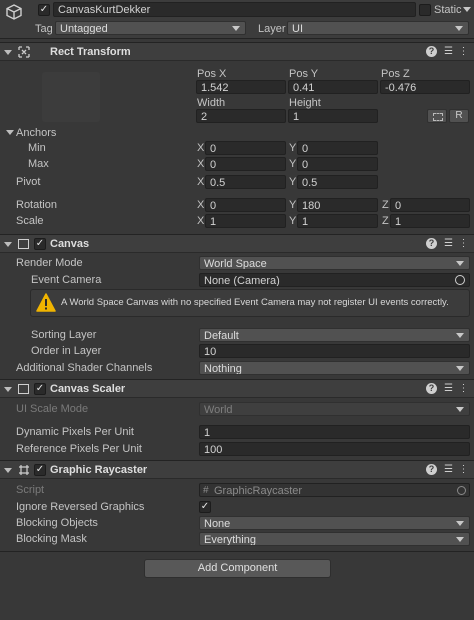 The height and width of the screenshot is (620, 474). I want to click on scale-z-input: 1, so click(430, 221).